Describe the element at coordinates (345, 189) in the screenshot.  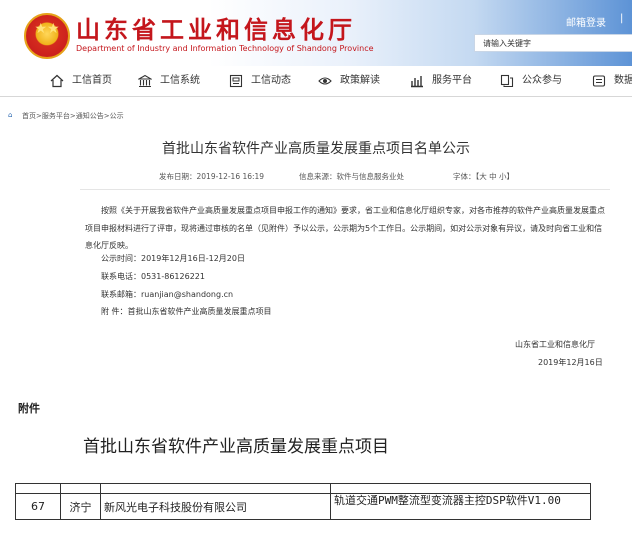
I see `divider` at that location.